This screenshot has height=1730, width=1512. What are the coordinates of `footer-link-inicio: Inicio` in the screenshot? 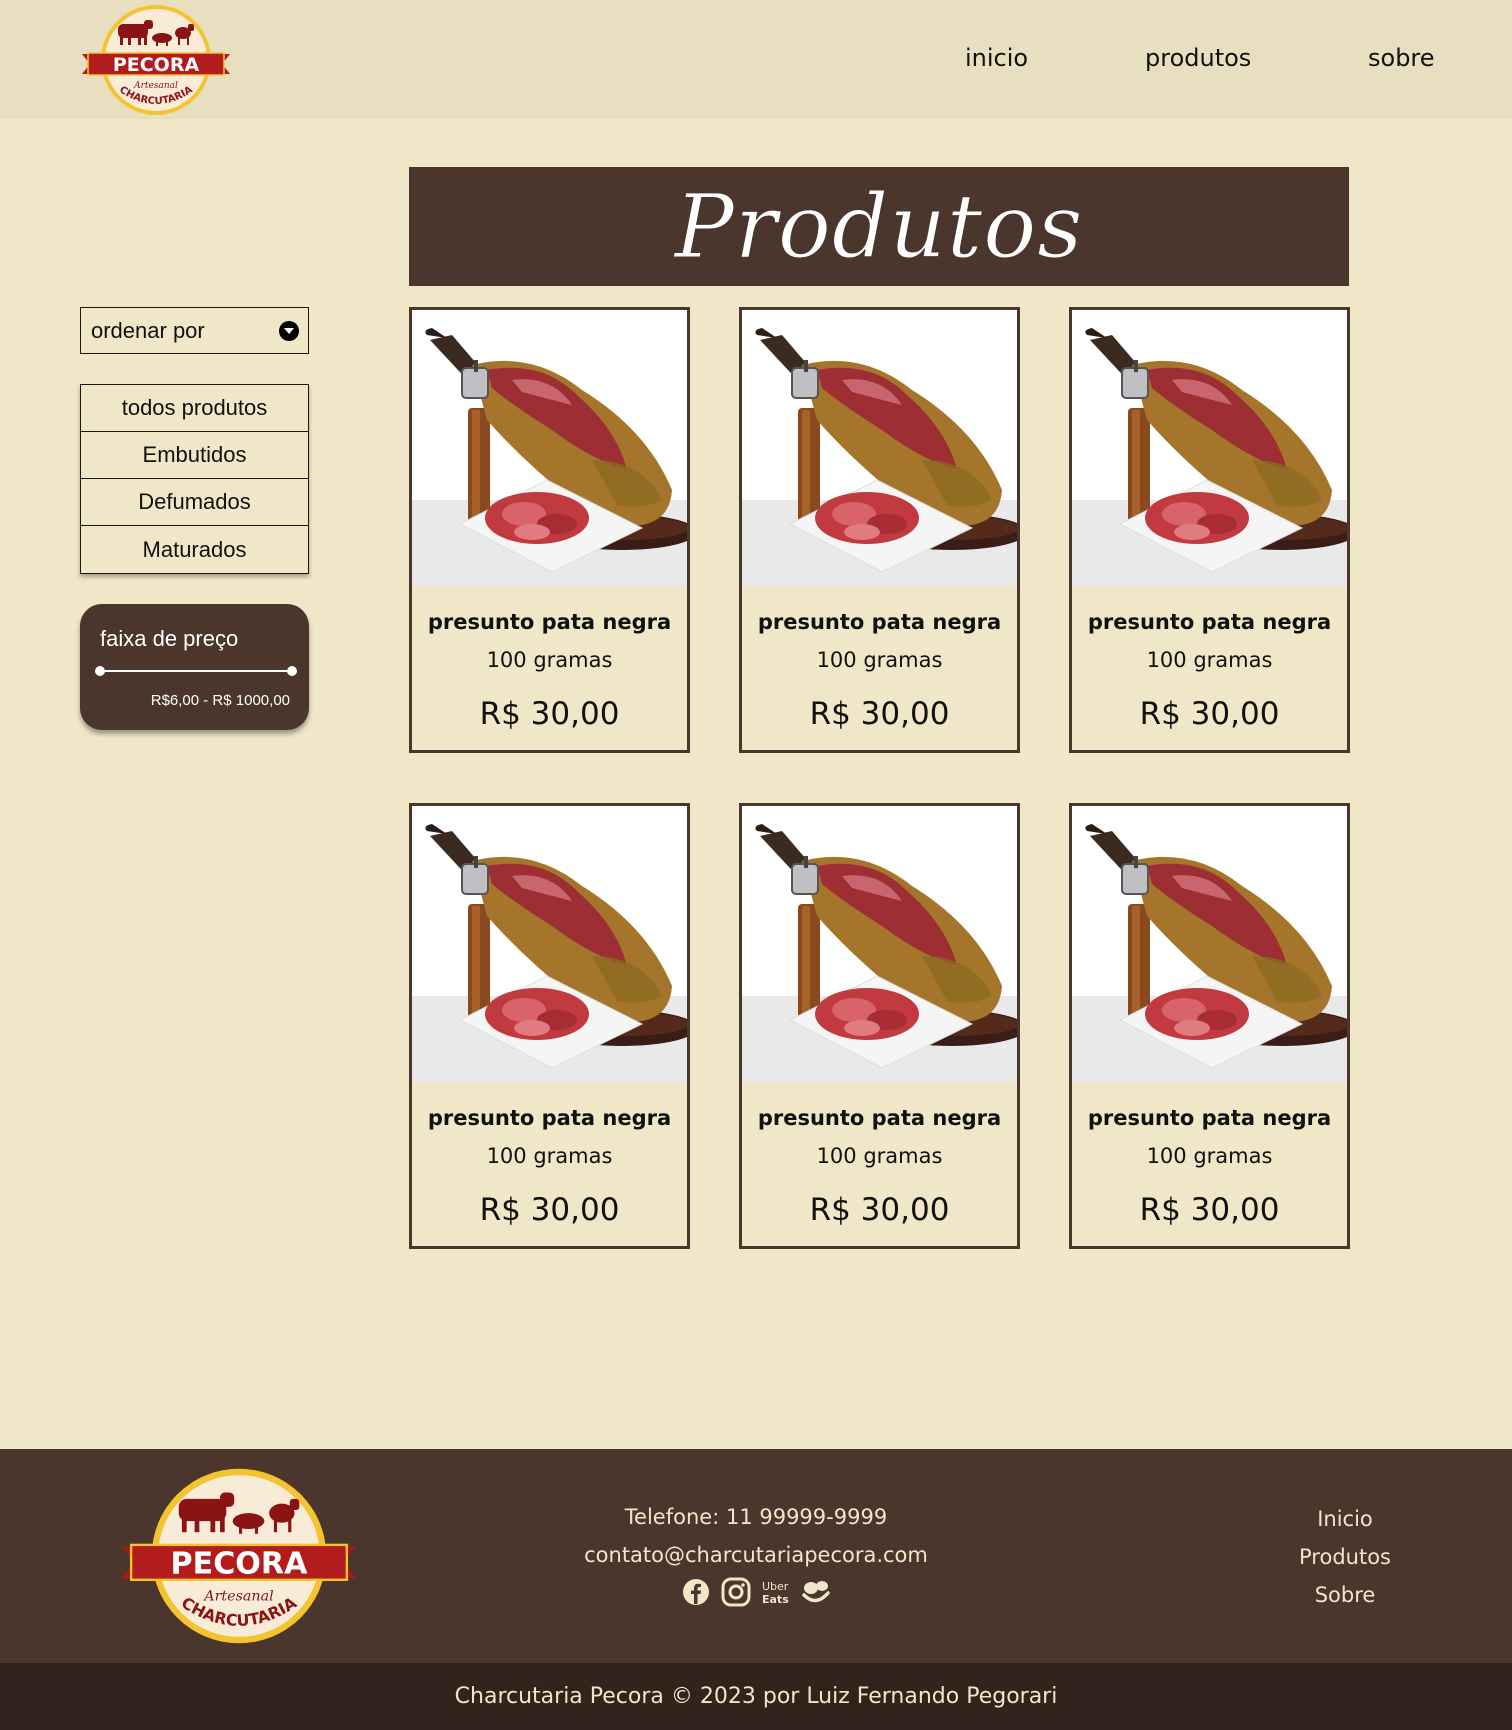 It's located at (1345, 1526).